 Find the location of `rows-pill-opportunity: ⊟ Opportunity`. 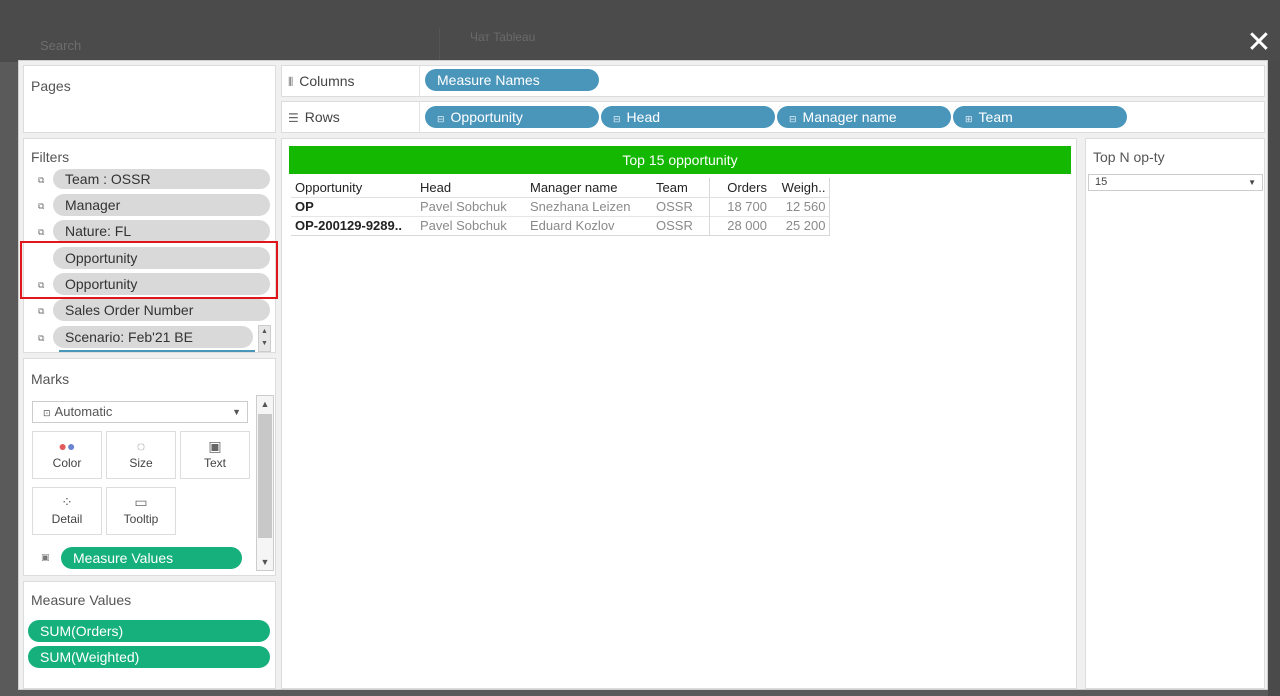

rows-pill-opportunity: ⊟ Opportunity is located at coordinates (512, 117).